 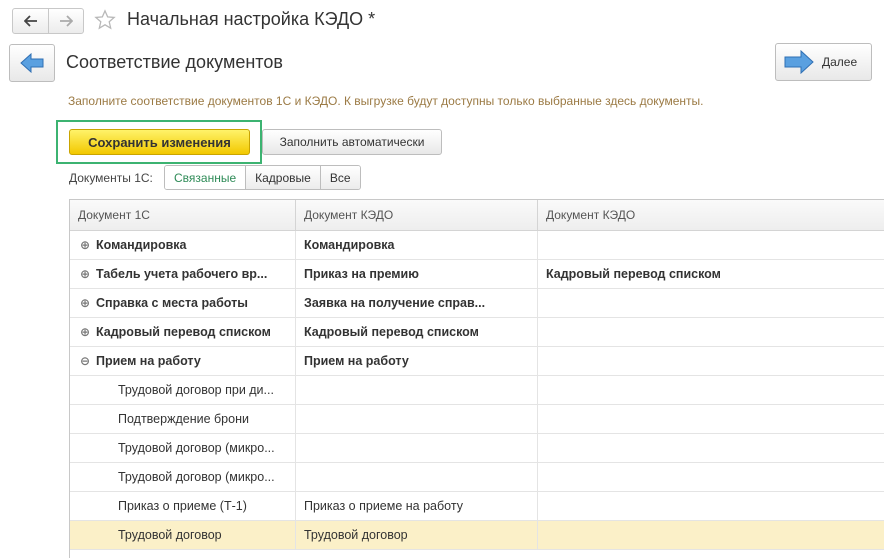 I want to click on filter-all: Все, so click(x=339, y=177).